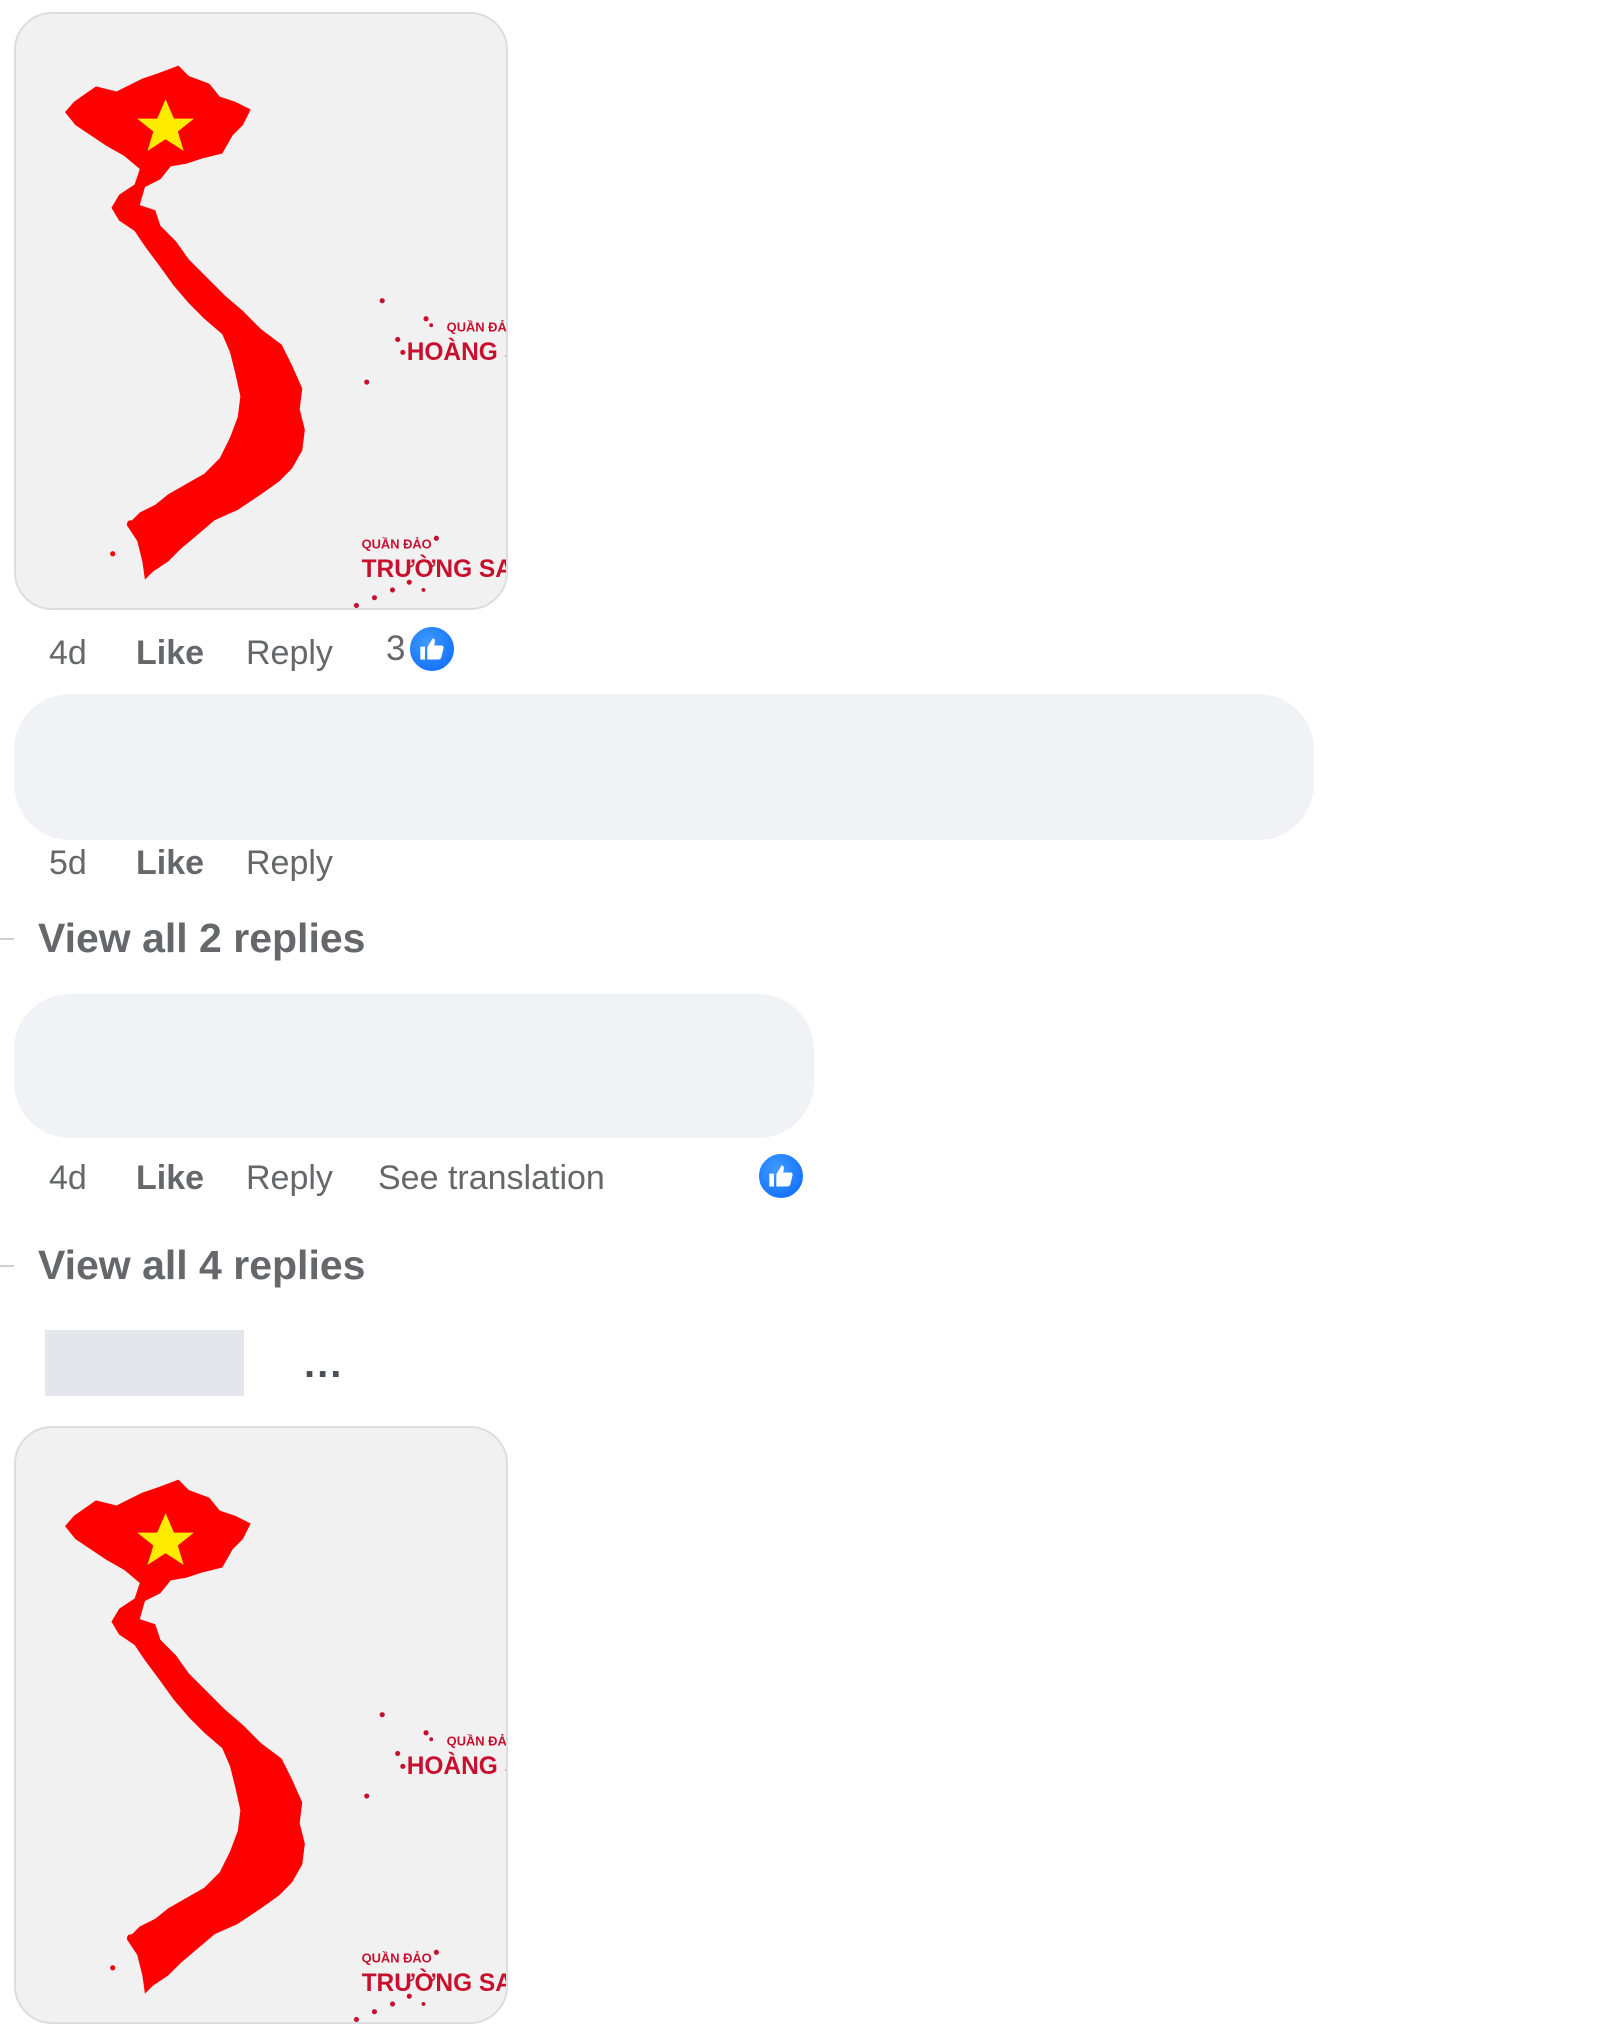 The height and width of the screenshot is (2026, 1620). I want to click on reaction-summary, so click(781, 1176).